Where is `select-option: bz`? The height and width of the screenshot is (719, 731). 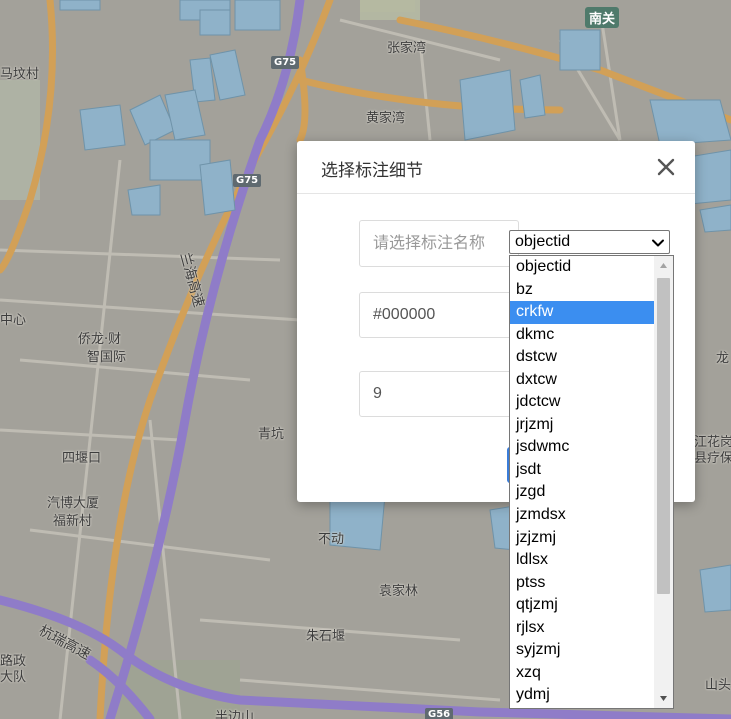 select-option: bz is located at coordinates (582, 290).